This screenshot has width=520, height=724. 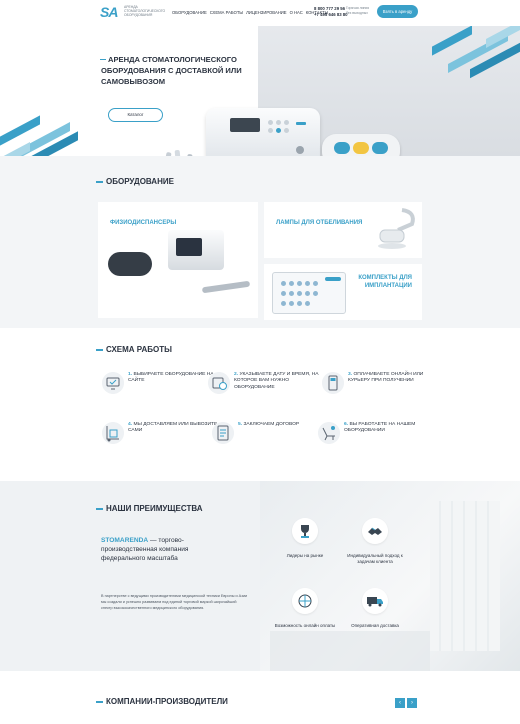 I want to click on globe-icon, so click(x=305, y=601).